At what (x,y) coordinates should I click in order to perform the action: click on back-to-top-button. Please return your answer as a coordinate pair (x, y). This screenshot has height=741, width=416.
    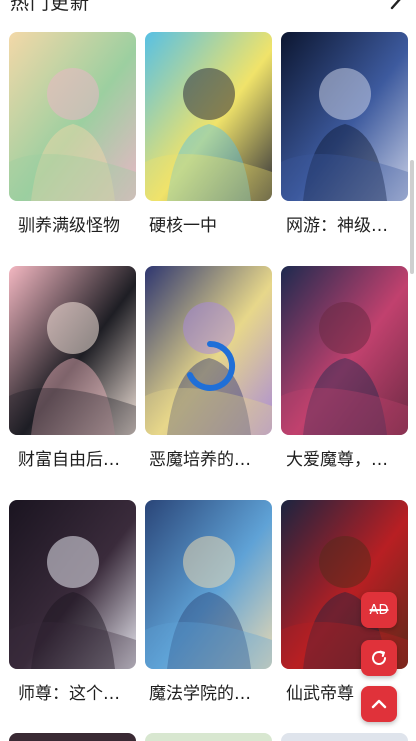
    Looking at the image, I should click on (379, 704).